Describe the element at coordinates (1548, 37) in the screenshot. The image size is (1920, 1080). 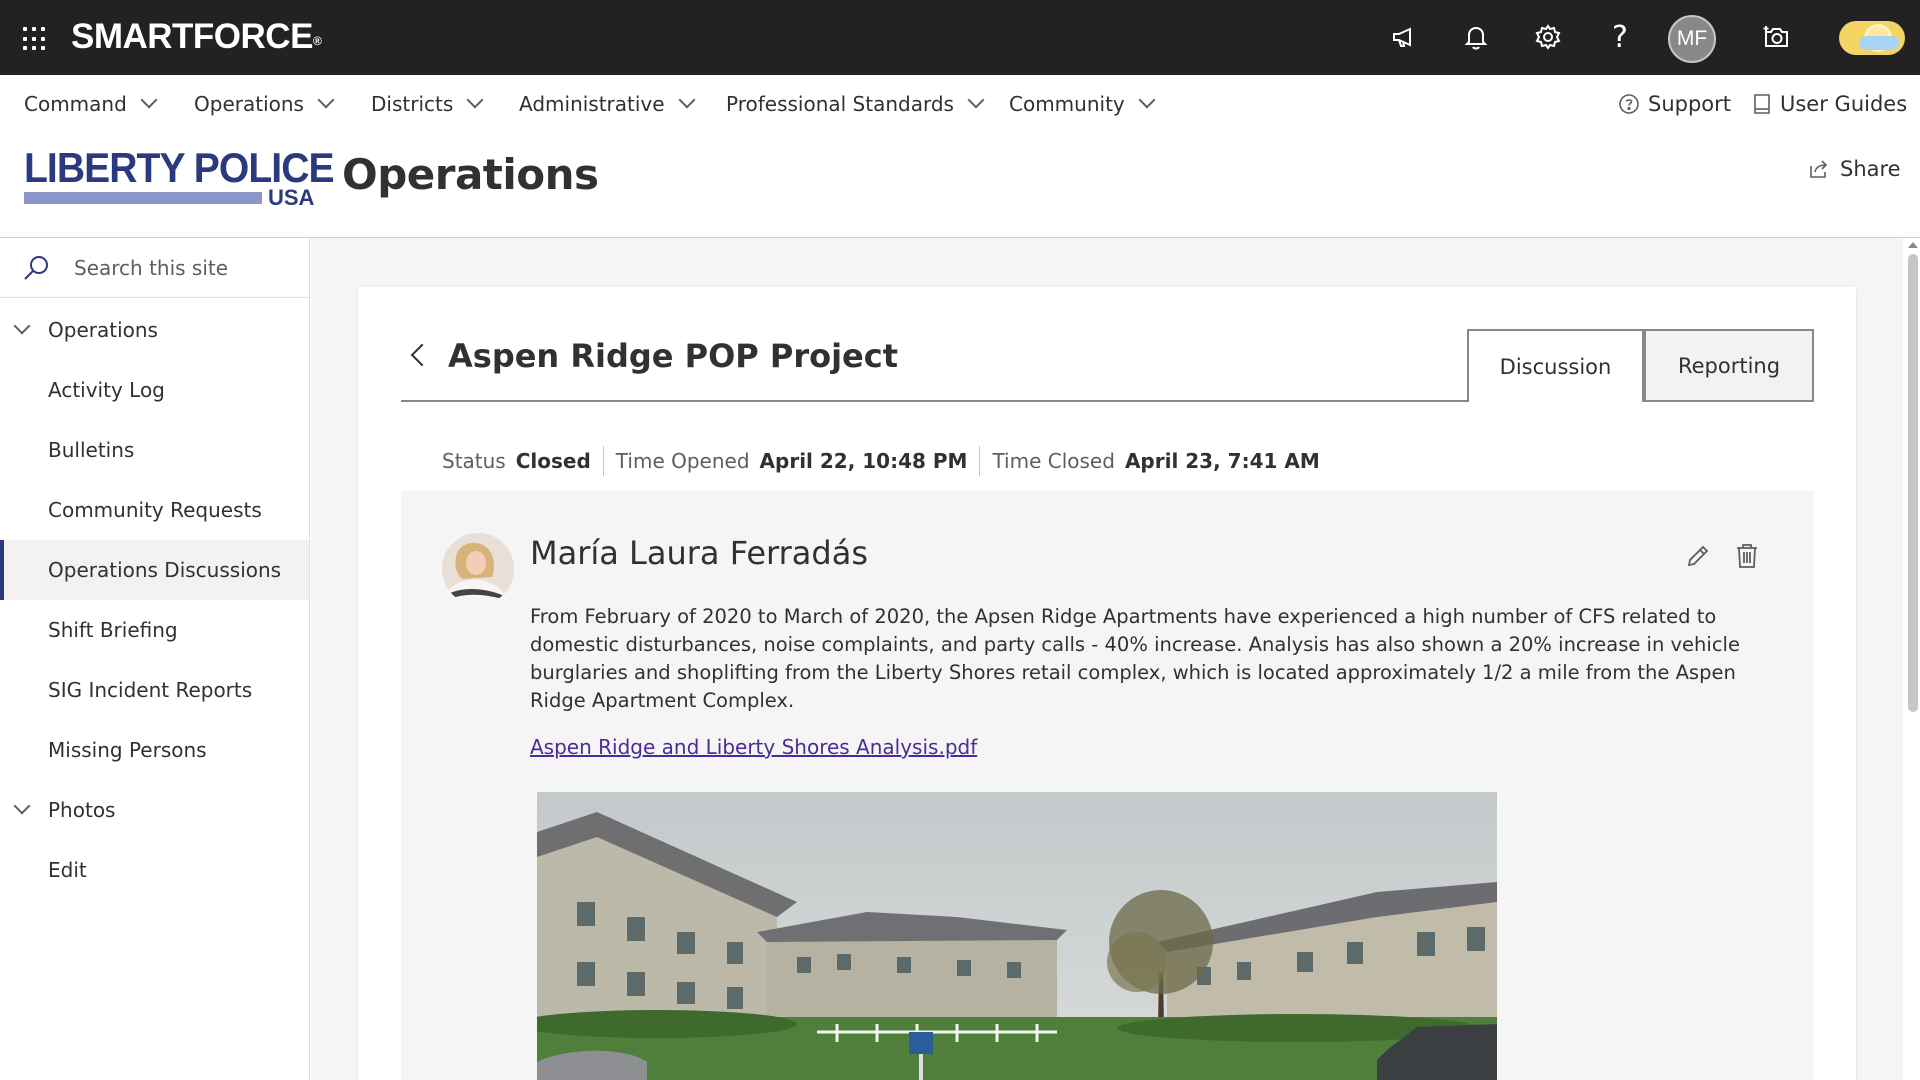
I see `gear-icon` at that location.